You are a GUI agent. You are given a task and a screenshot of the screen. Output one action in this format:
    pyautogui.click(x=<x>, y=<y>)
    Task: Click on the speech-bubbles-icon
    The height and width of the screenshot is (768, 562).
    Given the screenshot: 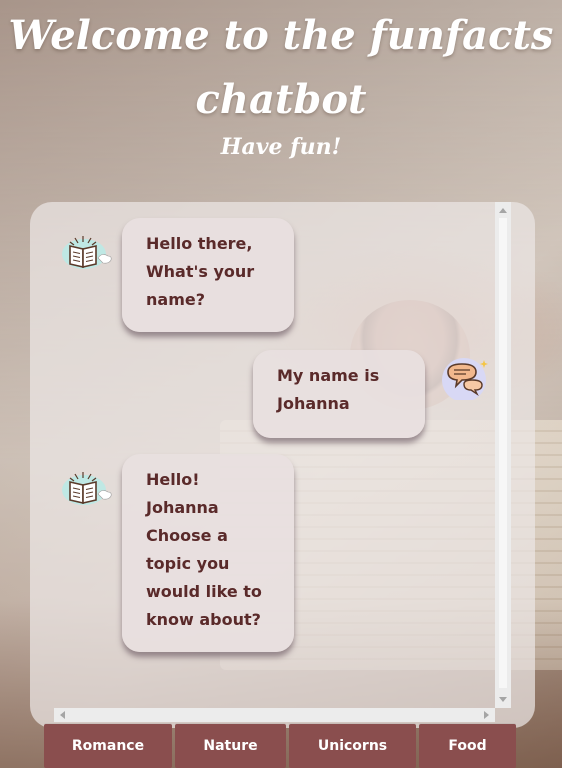 What is the action you would take?
    pyautogui.click(x=465, y=380)
    